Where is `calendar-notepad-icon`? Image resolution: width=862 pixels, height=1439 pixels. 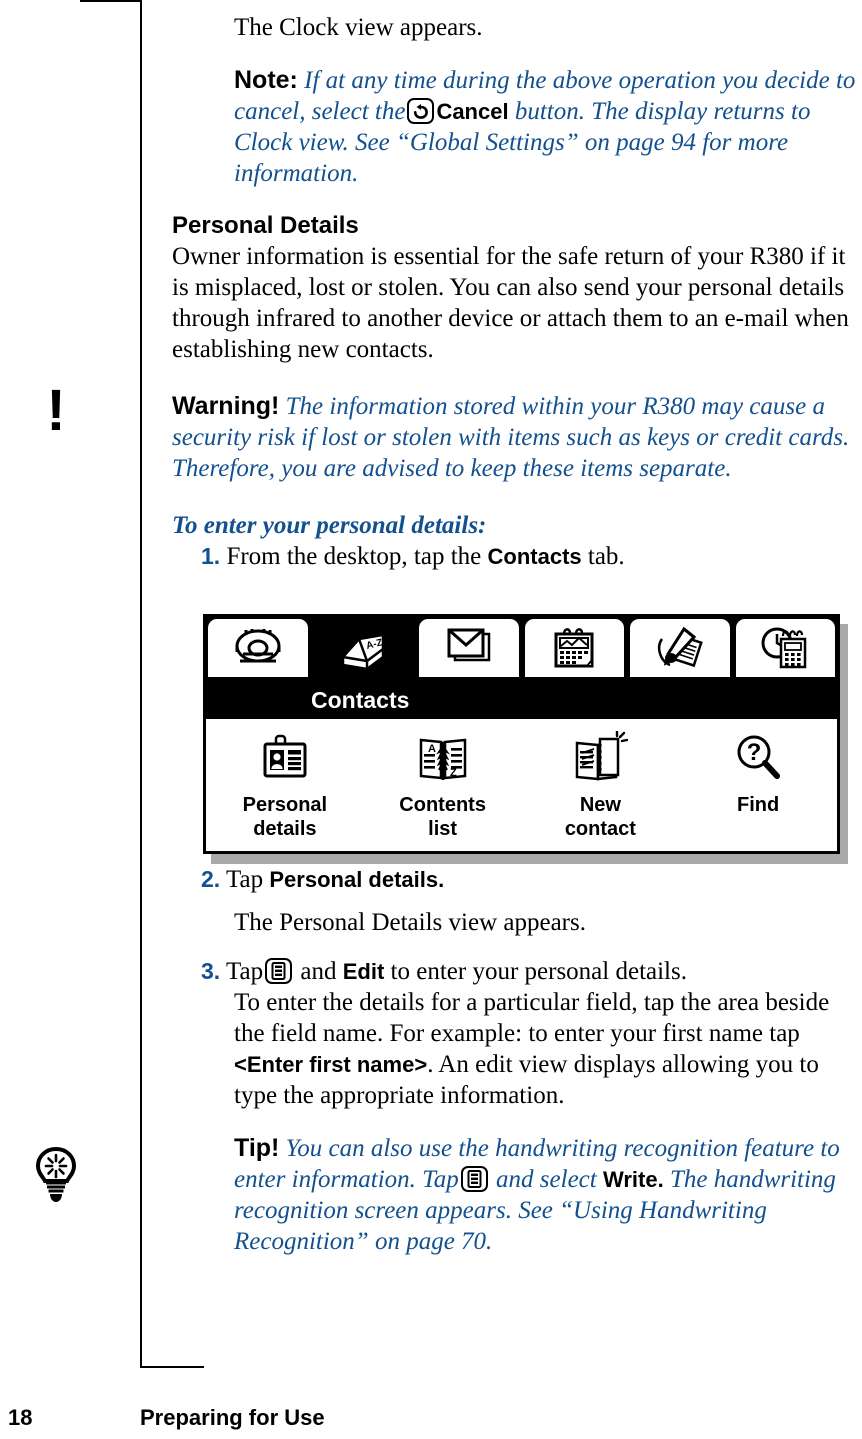 calendar-notepad-icon is located at coordinates (574, 648).